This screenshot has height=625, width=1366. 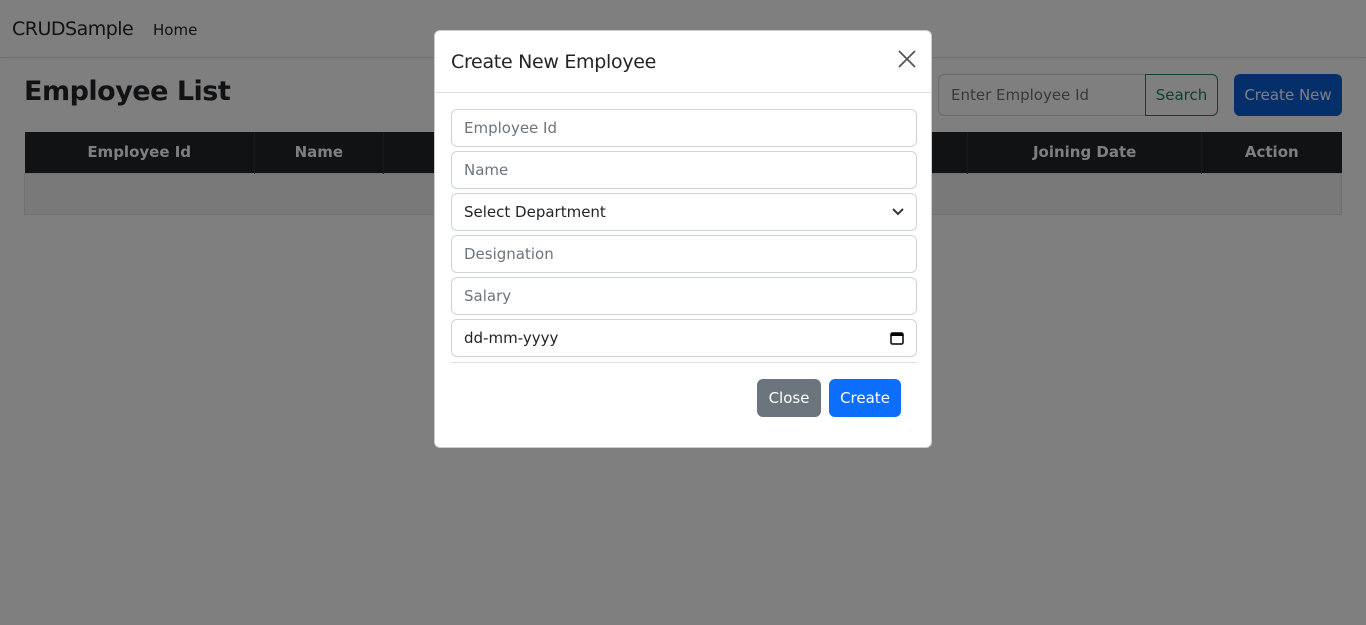 I want to click on employee-id-input, so click(x=684, y=128).